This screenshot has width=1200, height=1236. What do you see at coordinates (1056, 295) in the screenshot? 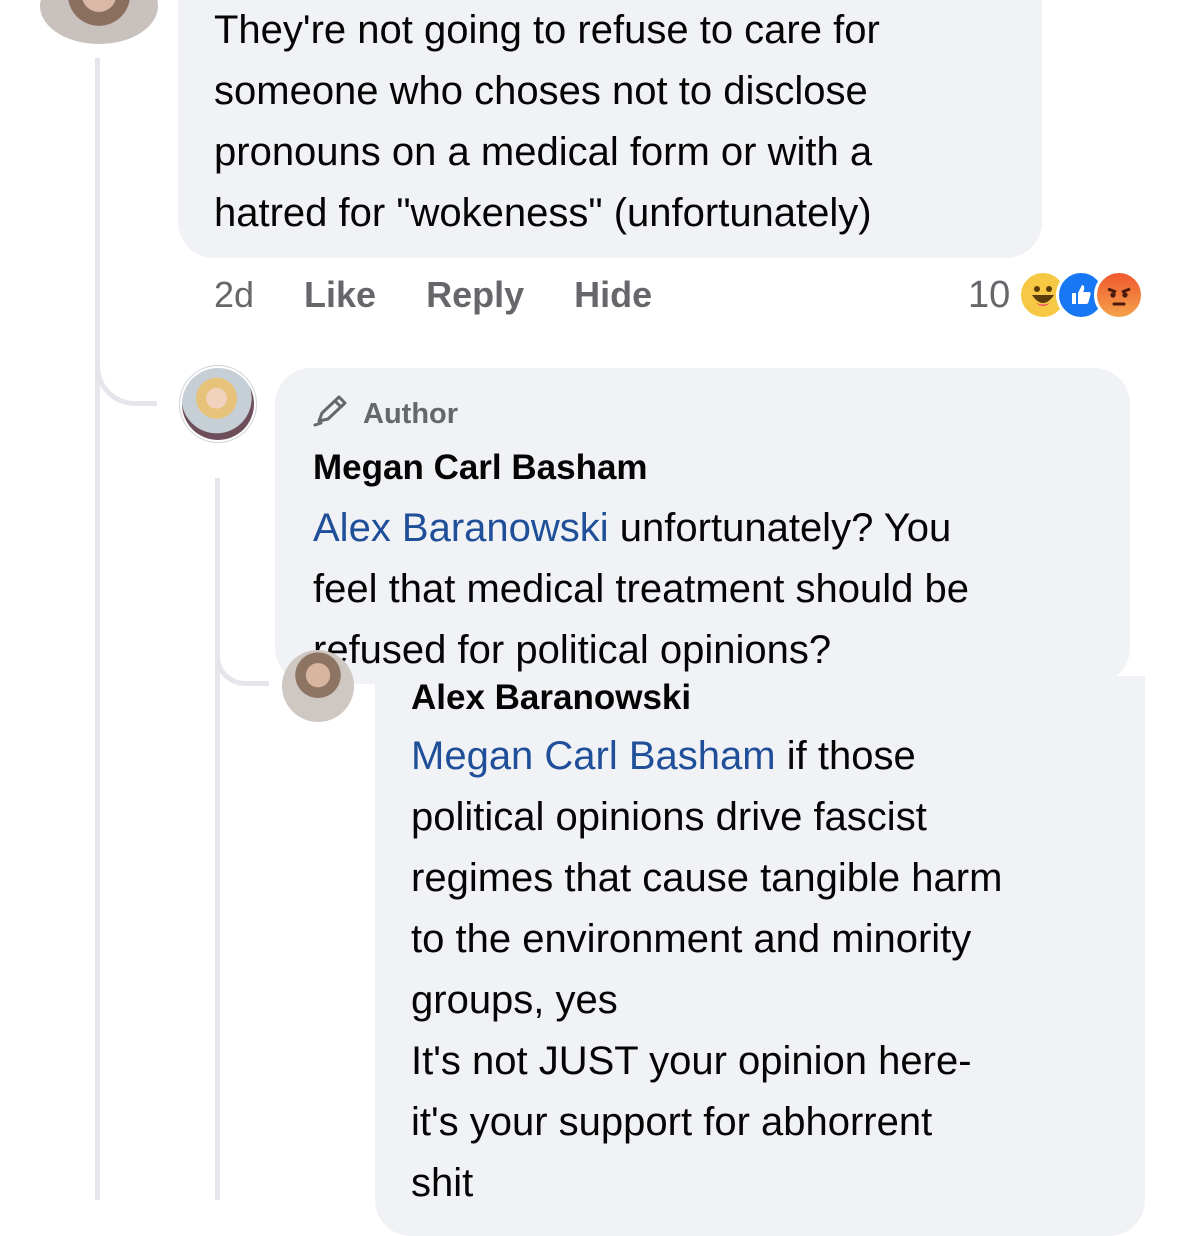
I see `reaction-summary: 10` at bounding box center [1056, 295].